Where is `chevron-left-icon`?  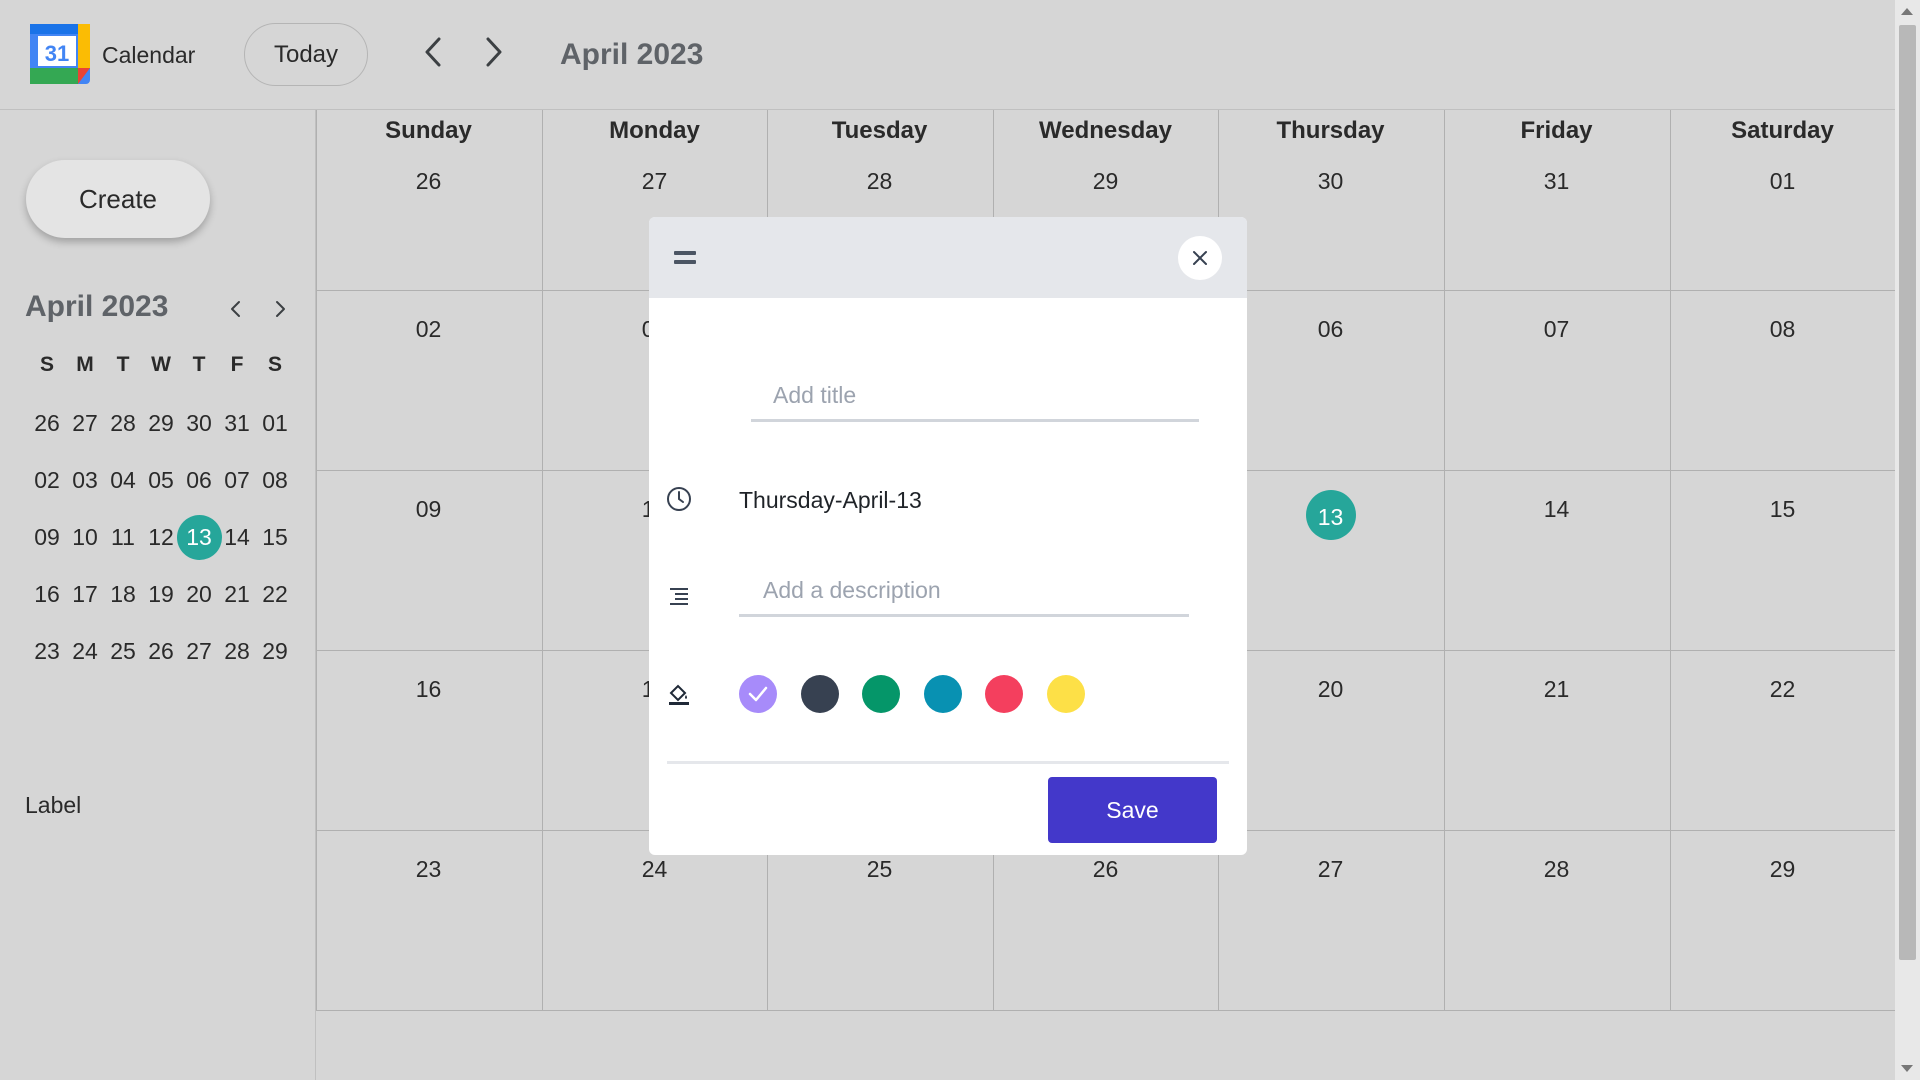
chevron-left-icon is located at coordinates (235, 309).